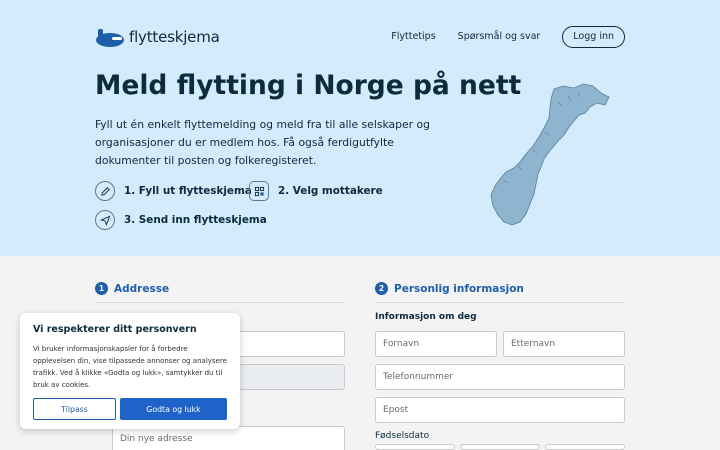 The width and height of the screenshot is (720, 450). What do you see at coordinates (500, 447) in the screenshot?
I see `birth-month-select` at bounding box center [500, 447].